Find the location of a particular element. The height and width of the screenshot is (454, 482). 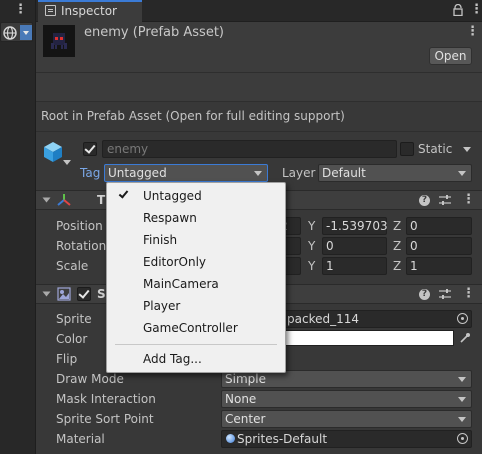

flip-label: Flip is located at coordinates (67, 359).